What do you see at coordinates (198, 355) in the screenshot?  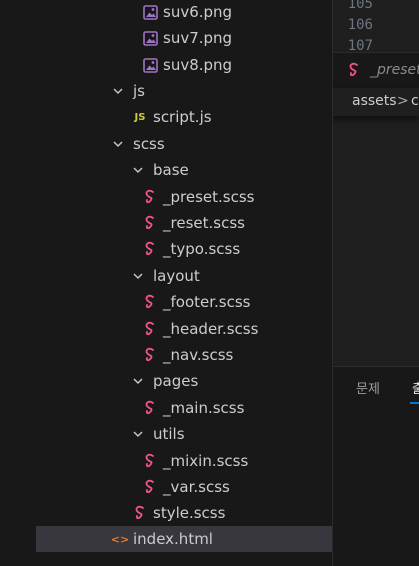 I see `tree-item-label: _nav.scss` at bounding box center [198, 355].